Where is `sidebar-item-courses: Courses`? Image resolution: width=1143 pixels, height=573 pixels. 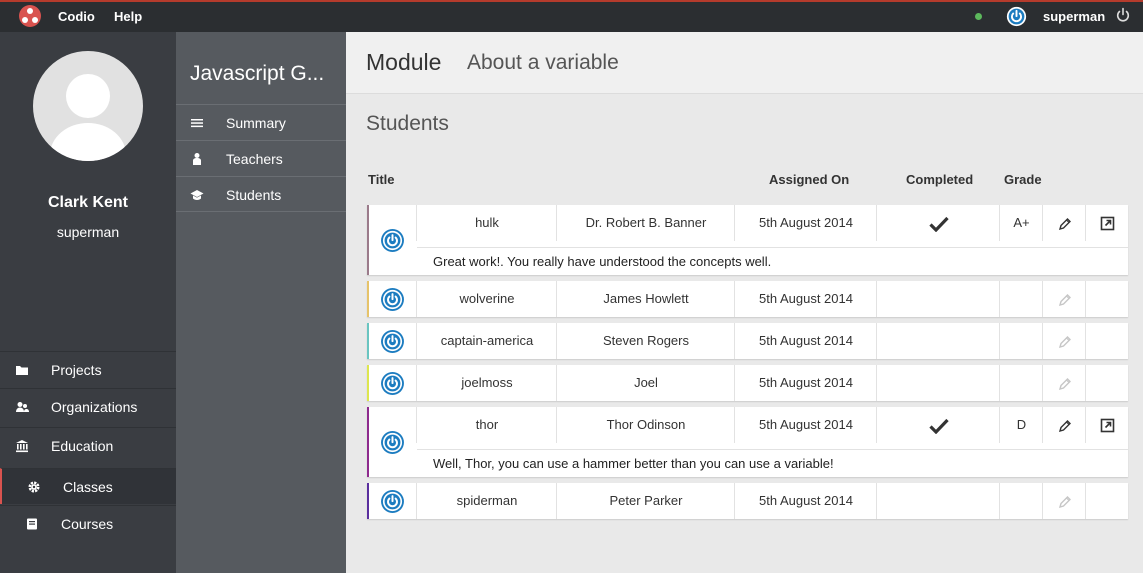
sidebar-item-courses: Courses is located at coordinates (88, 523).